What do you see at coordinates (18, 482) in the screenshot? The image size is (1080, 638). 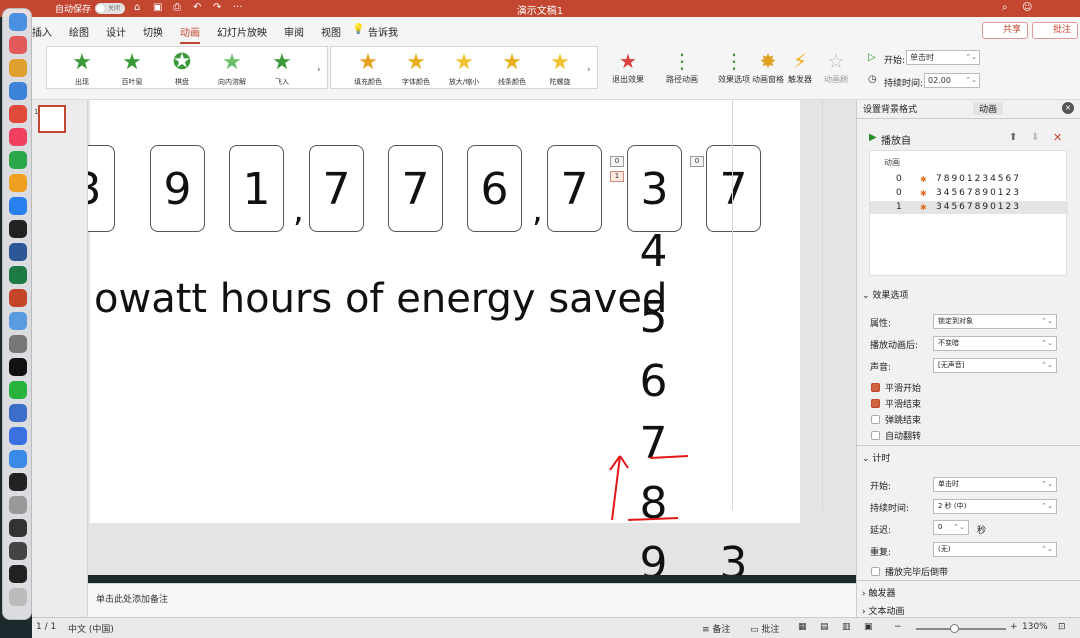 I see `capcut-icon` at bounding box center [18, 482].